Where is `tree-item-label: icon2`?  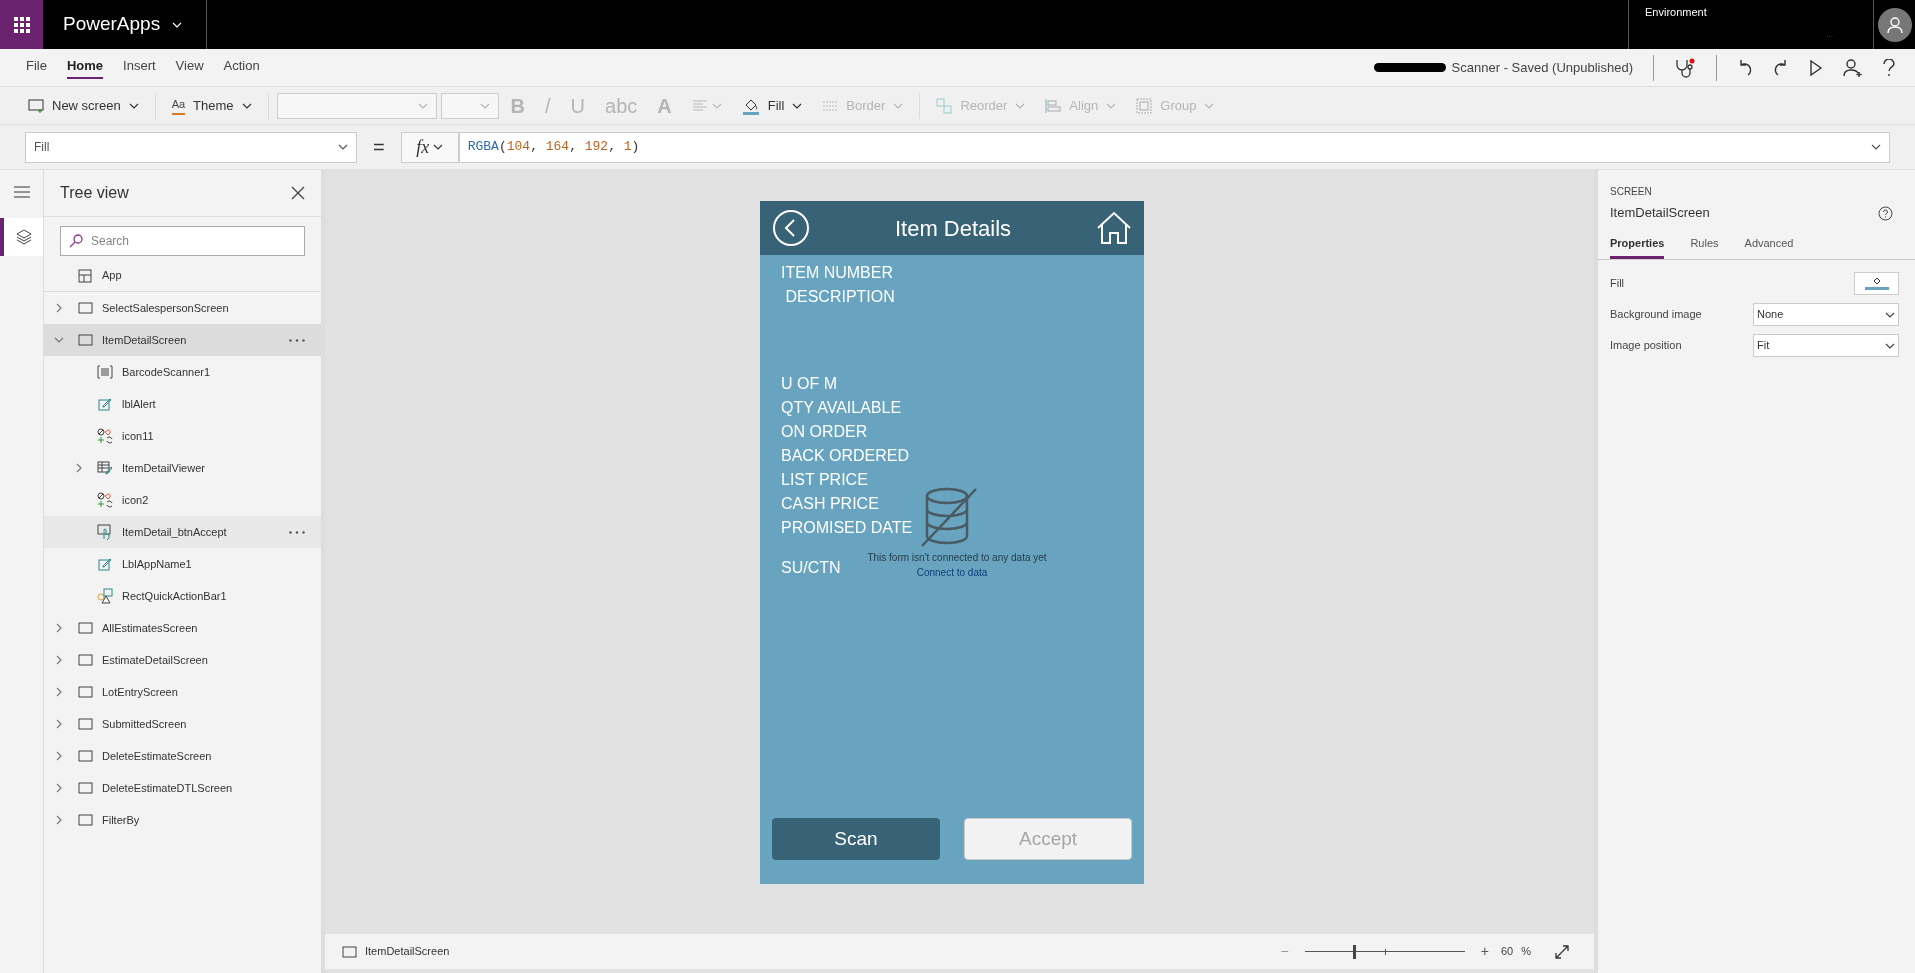 tree-item-label: icon2 is located at coordinates (136, 500).